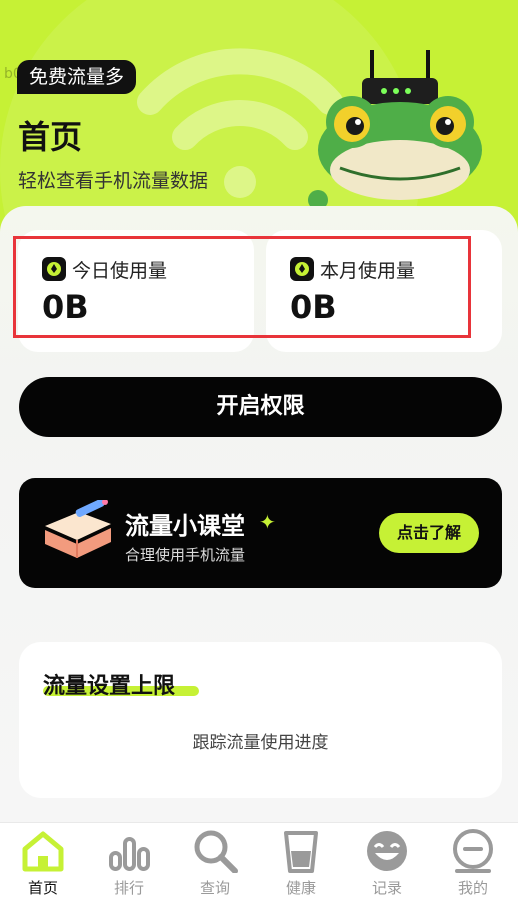 The height and width of the screenshot is (898, 518). I want to click on home-icon, so click(43, 851).